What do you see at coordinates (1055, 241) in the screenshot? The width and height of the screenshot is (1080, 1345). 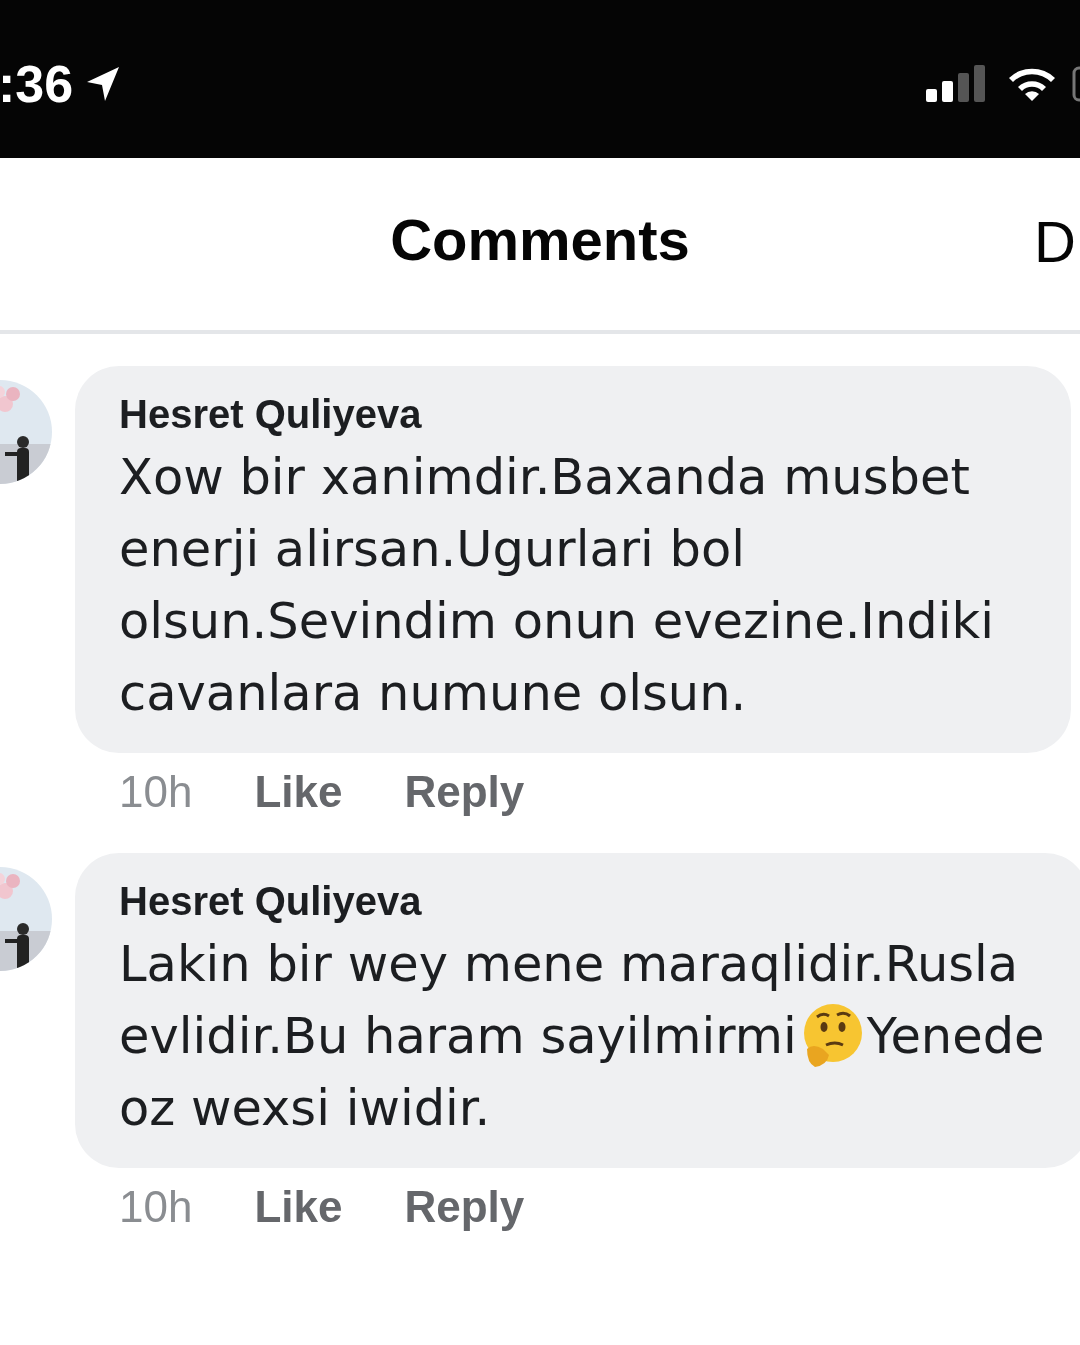 I see `side-tab: D` at bounding box center [1055, 241].